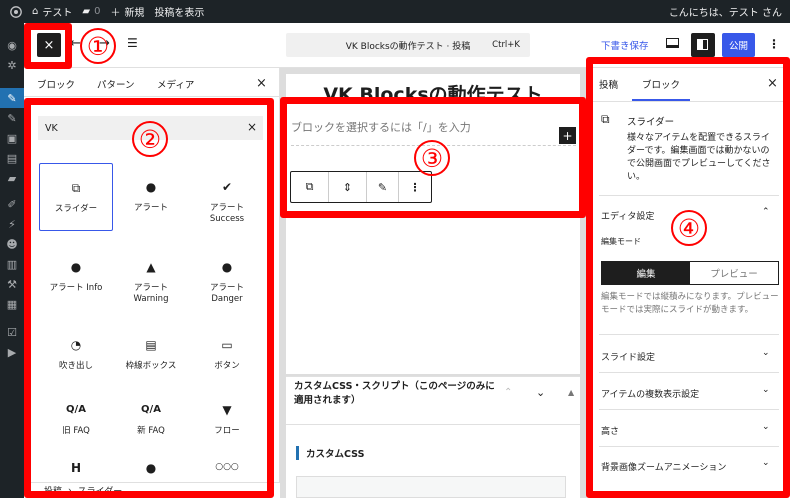 The image size is (790, 498). What do you see at coordinates (395, 11) in the screenshot?
I see `admin-bar: ⌂ テスト ▰ 0 ＋ 新規 投稿を表示 こんにちは、テスト さん` at bounding box center [395, 11].